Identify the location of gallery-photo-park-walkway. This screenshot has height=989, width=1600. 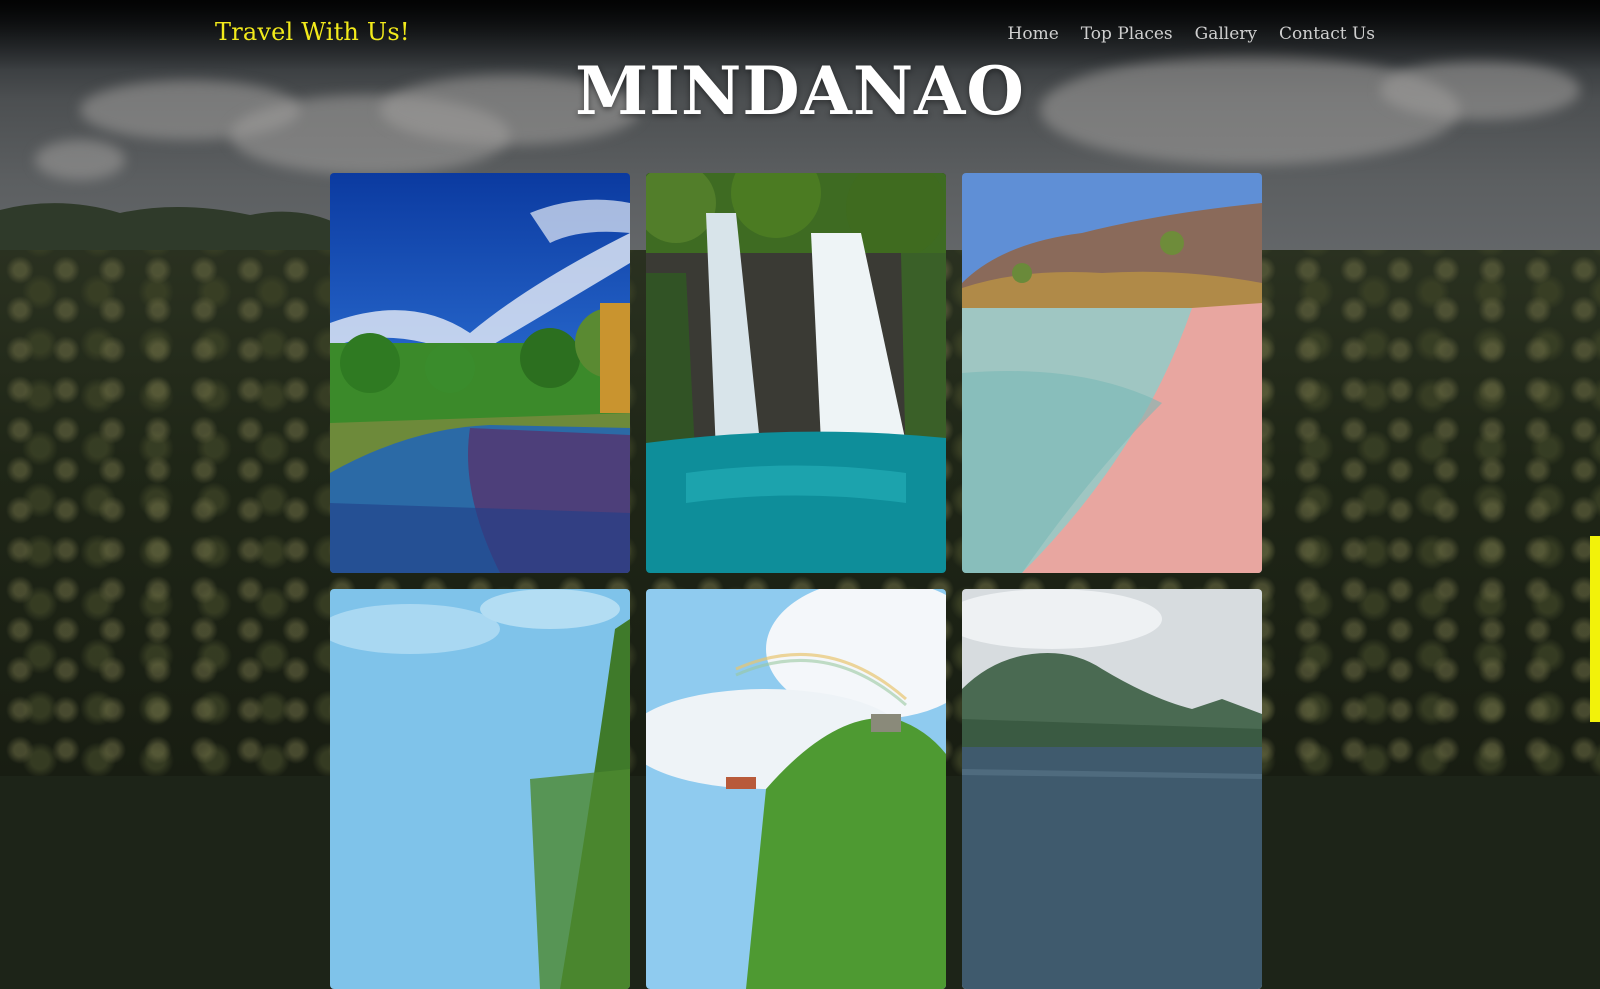
(480, 373).